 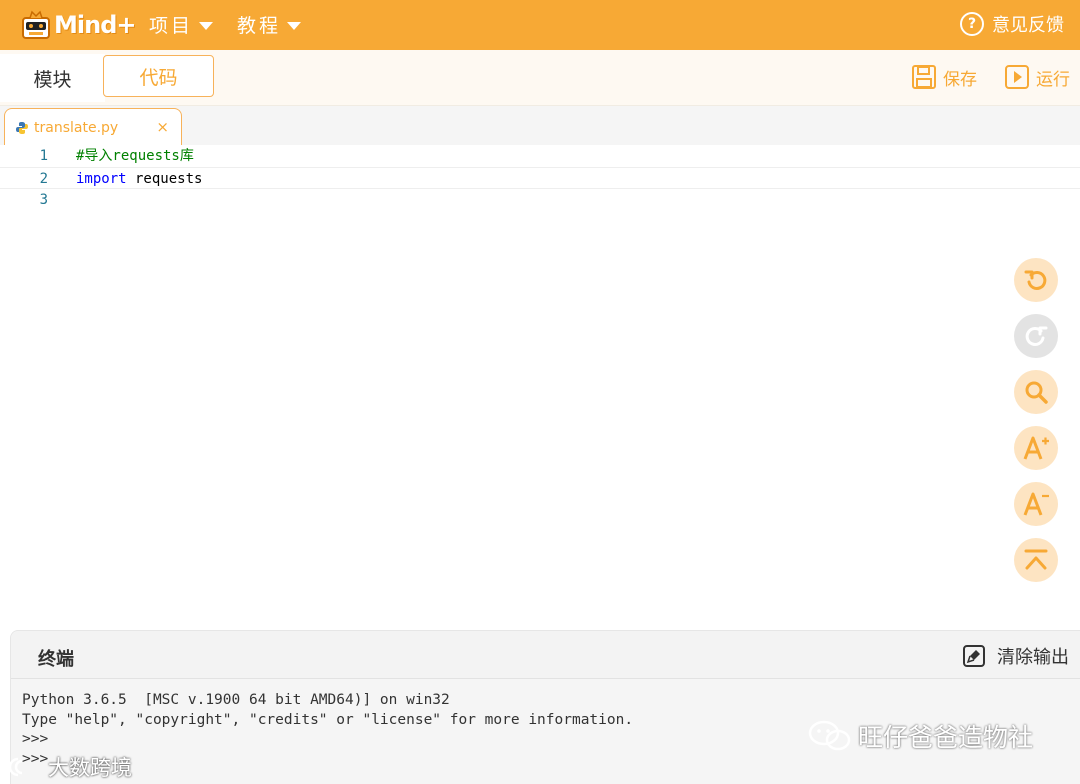 I want to click on feedback-label: 意见反馈, so click(x=1028, y=25).